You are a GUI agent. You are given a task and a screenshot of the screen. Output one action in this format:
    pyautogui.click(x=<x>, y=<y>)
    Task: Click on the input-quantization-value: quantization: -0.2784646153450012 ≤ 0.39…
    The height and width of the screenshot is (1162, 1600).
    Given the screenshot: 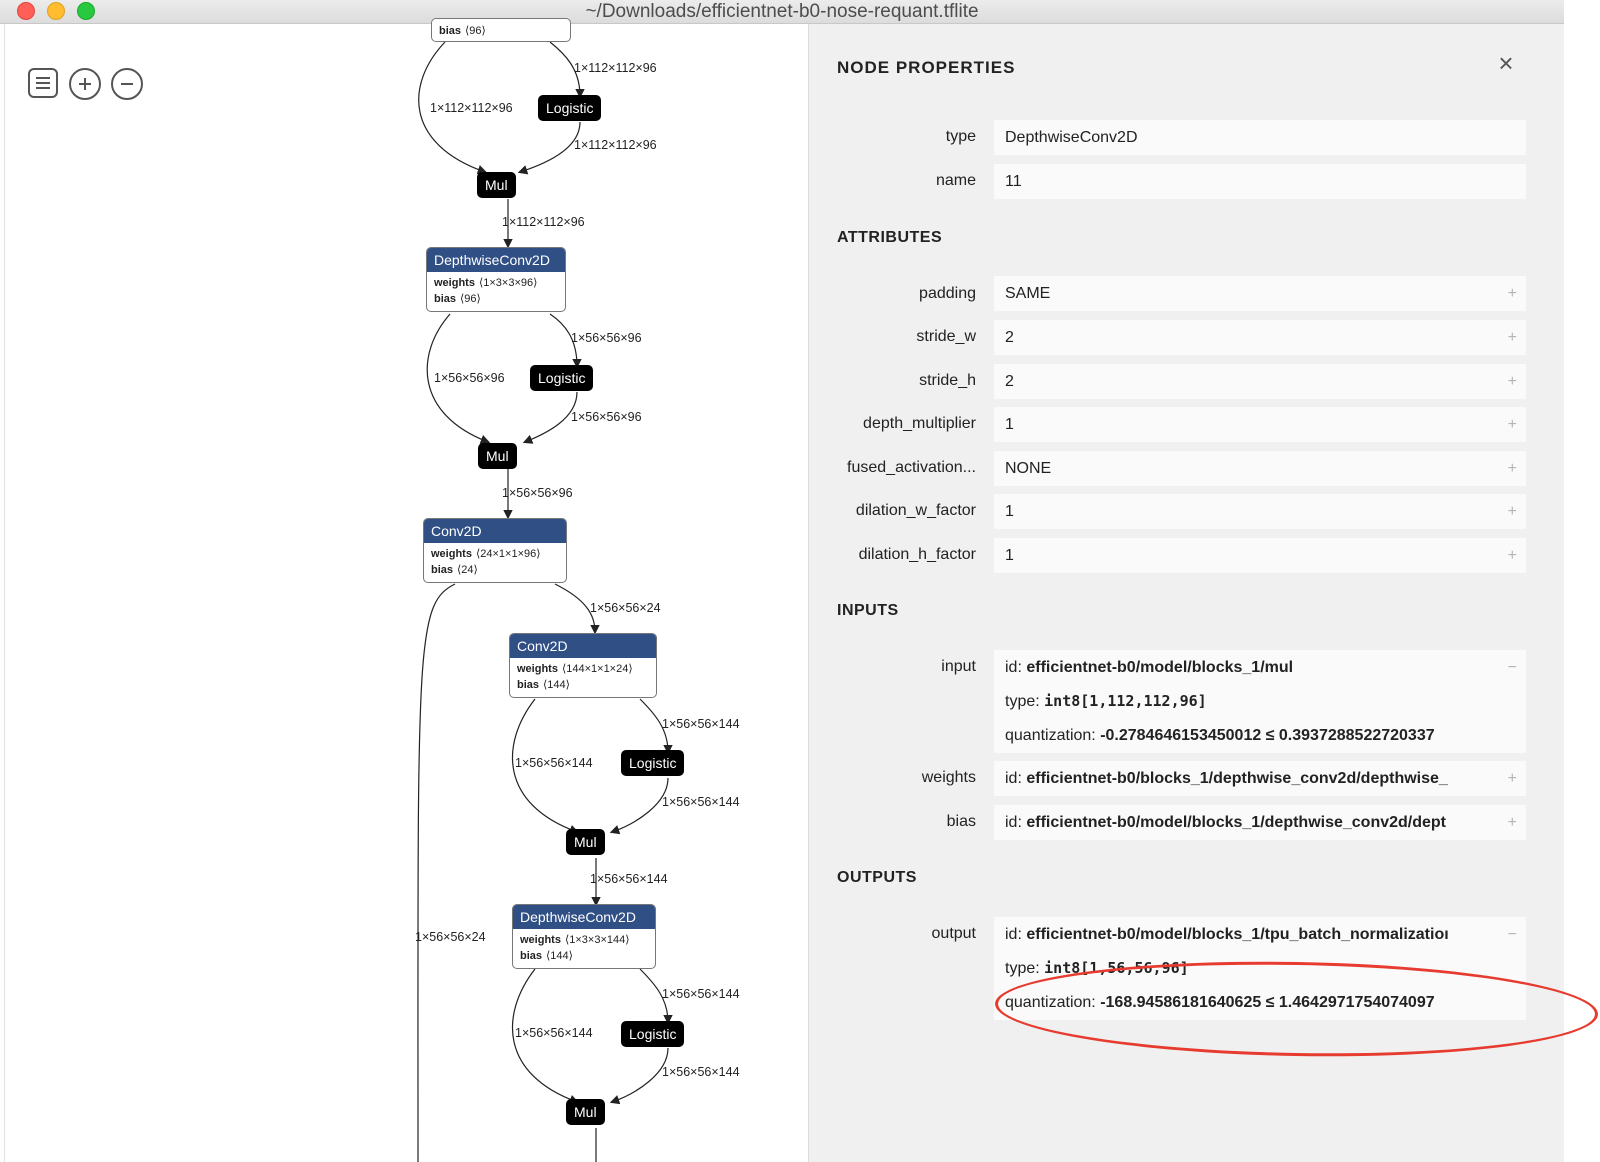 What is the action you would take?
    pyautogui.click(x=1260, y=735)
    